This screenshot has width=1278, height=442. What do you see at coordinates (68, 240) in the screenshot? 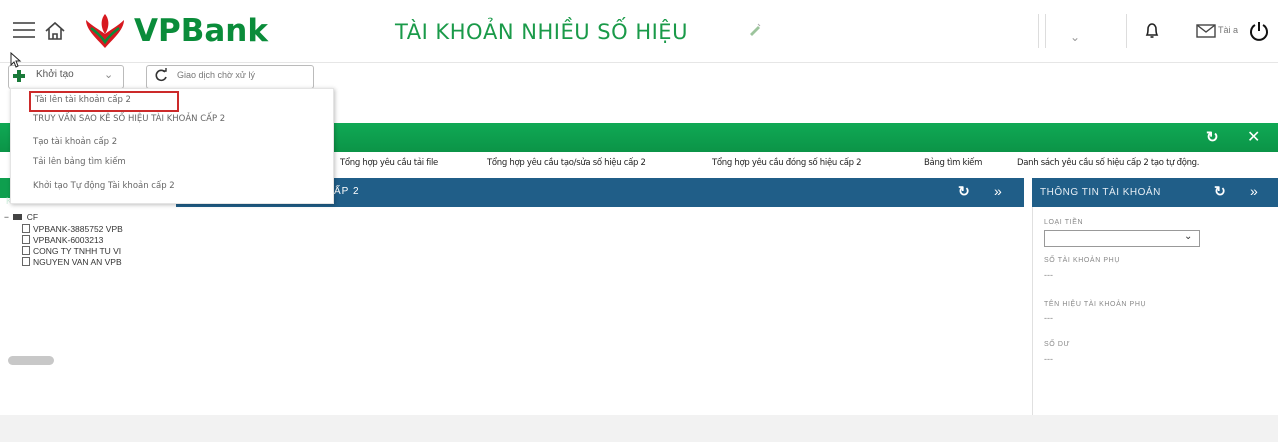
I see `tree-item-label: VPBANK-6003213` at bounding box center [68, 240].